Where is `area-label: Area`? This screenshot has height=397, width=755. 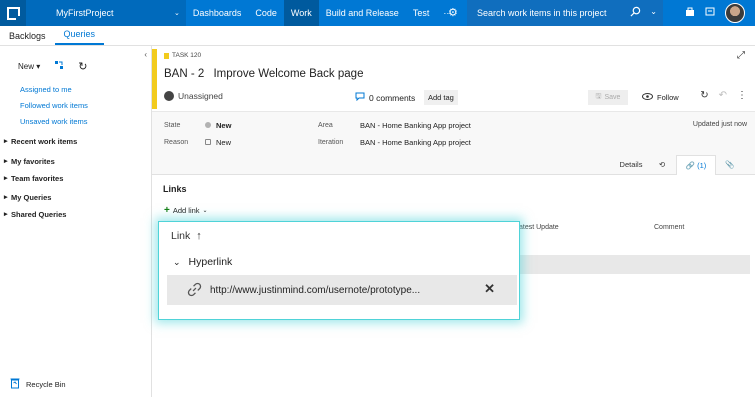 area-label: Area is located at coordinates (325, 125).